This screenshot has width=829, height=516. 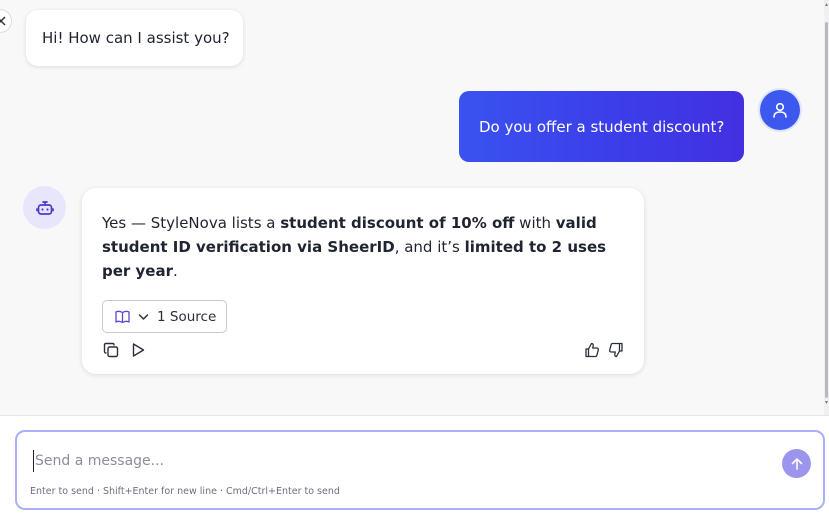 What do you see at coordinates (826, 5) in the screenshot?
I see `scroll-up-arrow: ▴` at bounding box center [826, 5].